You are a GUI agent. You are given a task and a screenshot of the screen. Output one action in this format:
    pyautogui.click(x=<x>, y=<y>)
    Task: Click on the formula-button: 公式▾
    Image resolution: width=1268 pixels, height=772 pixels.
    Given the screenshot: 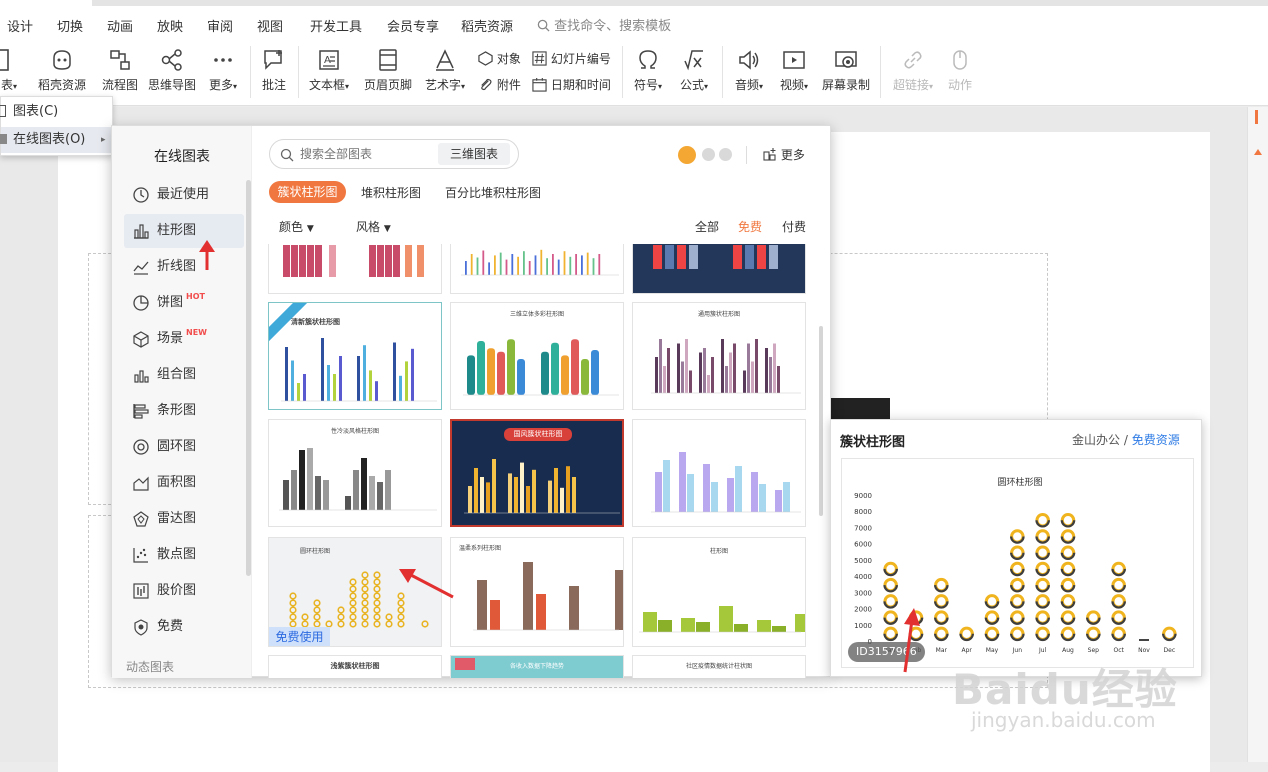 What is the action you would take?
    pyautogui.click(x=694, y=70)
    